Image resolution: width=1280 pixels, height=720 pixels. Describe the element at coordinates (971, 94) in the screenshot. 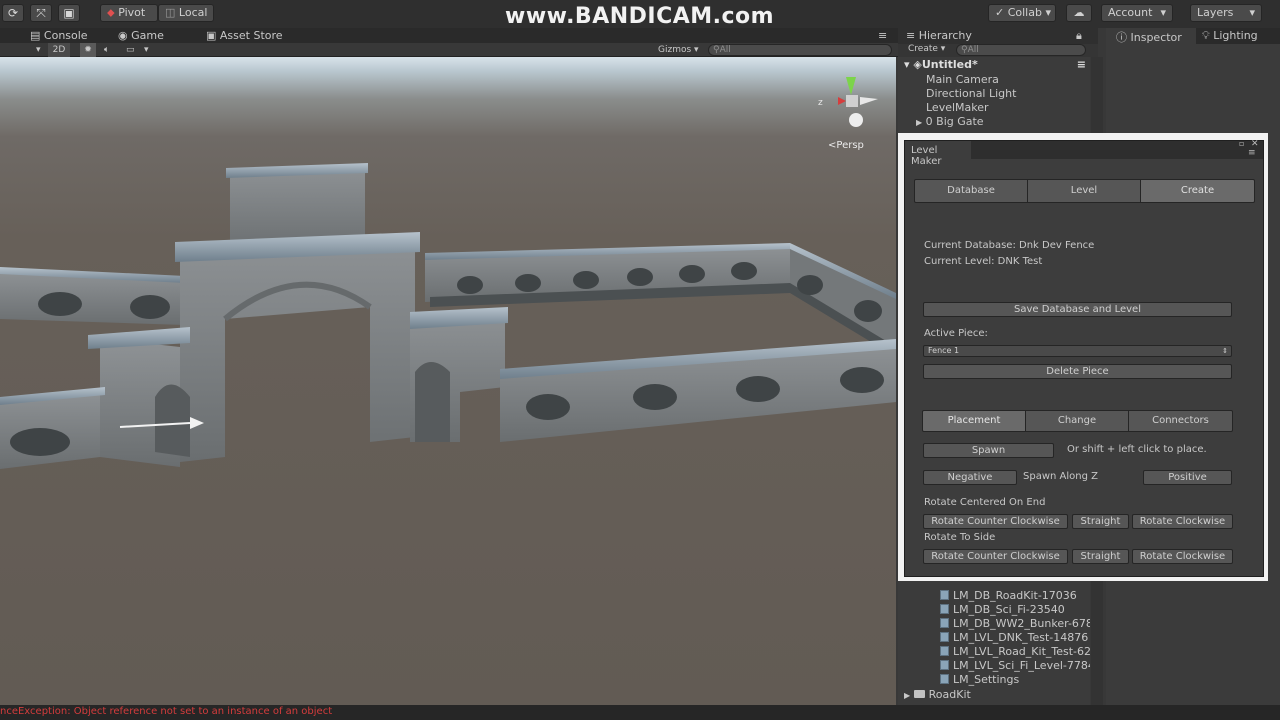

I see `hierarchy-item: Directional Light` at that location.